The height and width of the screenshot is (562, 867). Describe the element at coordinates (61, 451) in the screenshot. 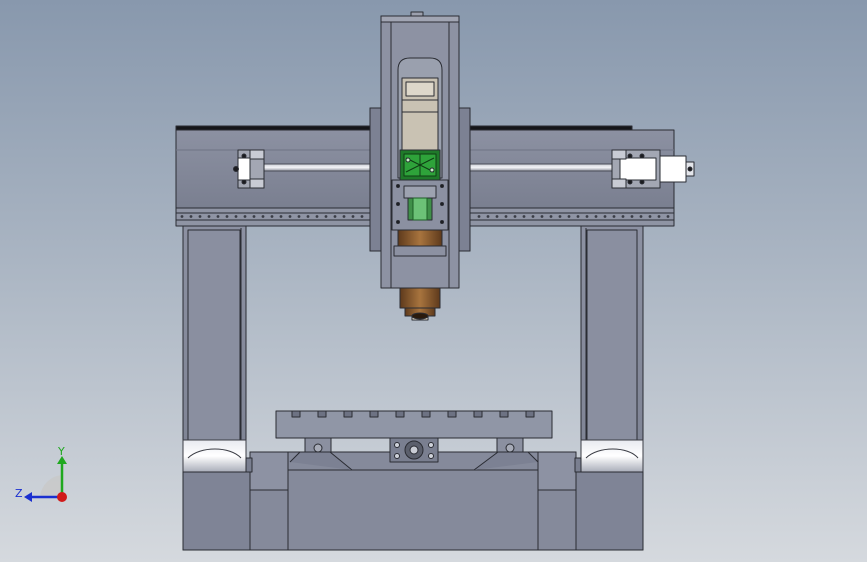

I see `triad-y-label: Y` at that location.